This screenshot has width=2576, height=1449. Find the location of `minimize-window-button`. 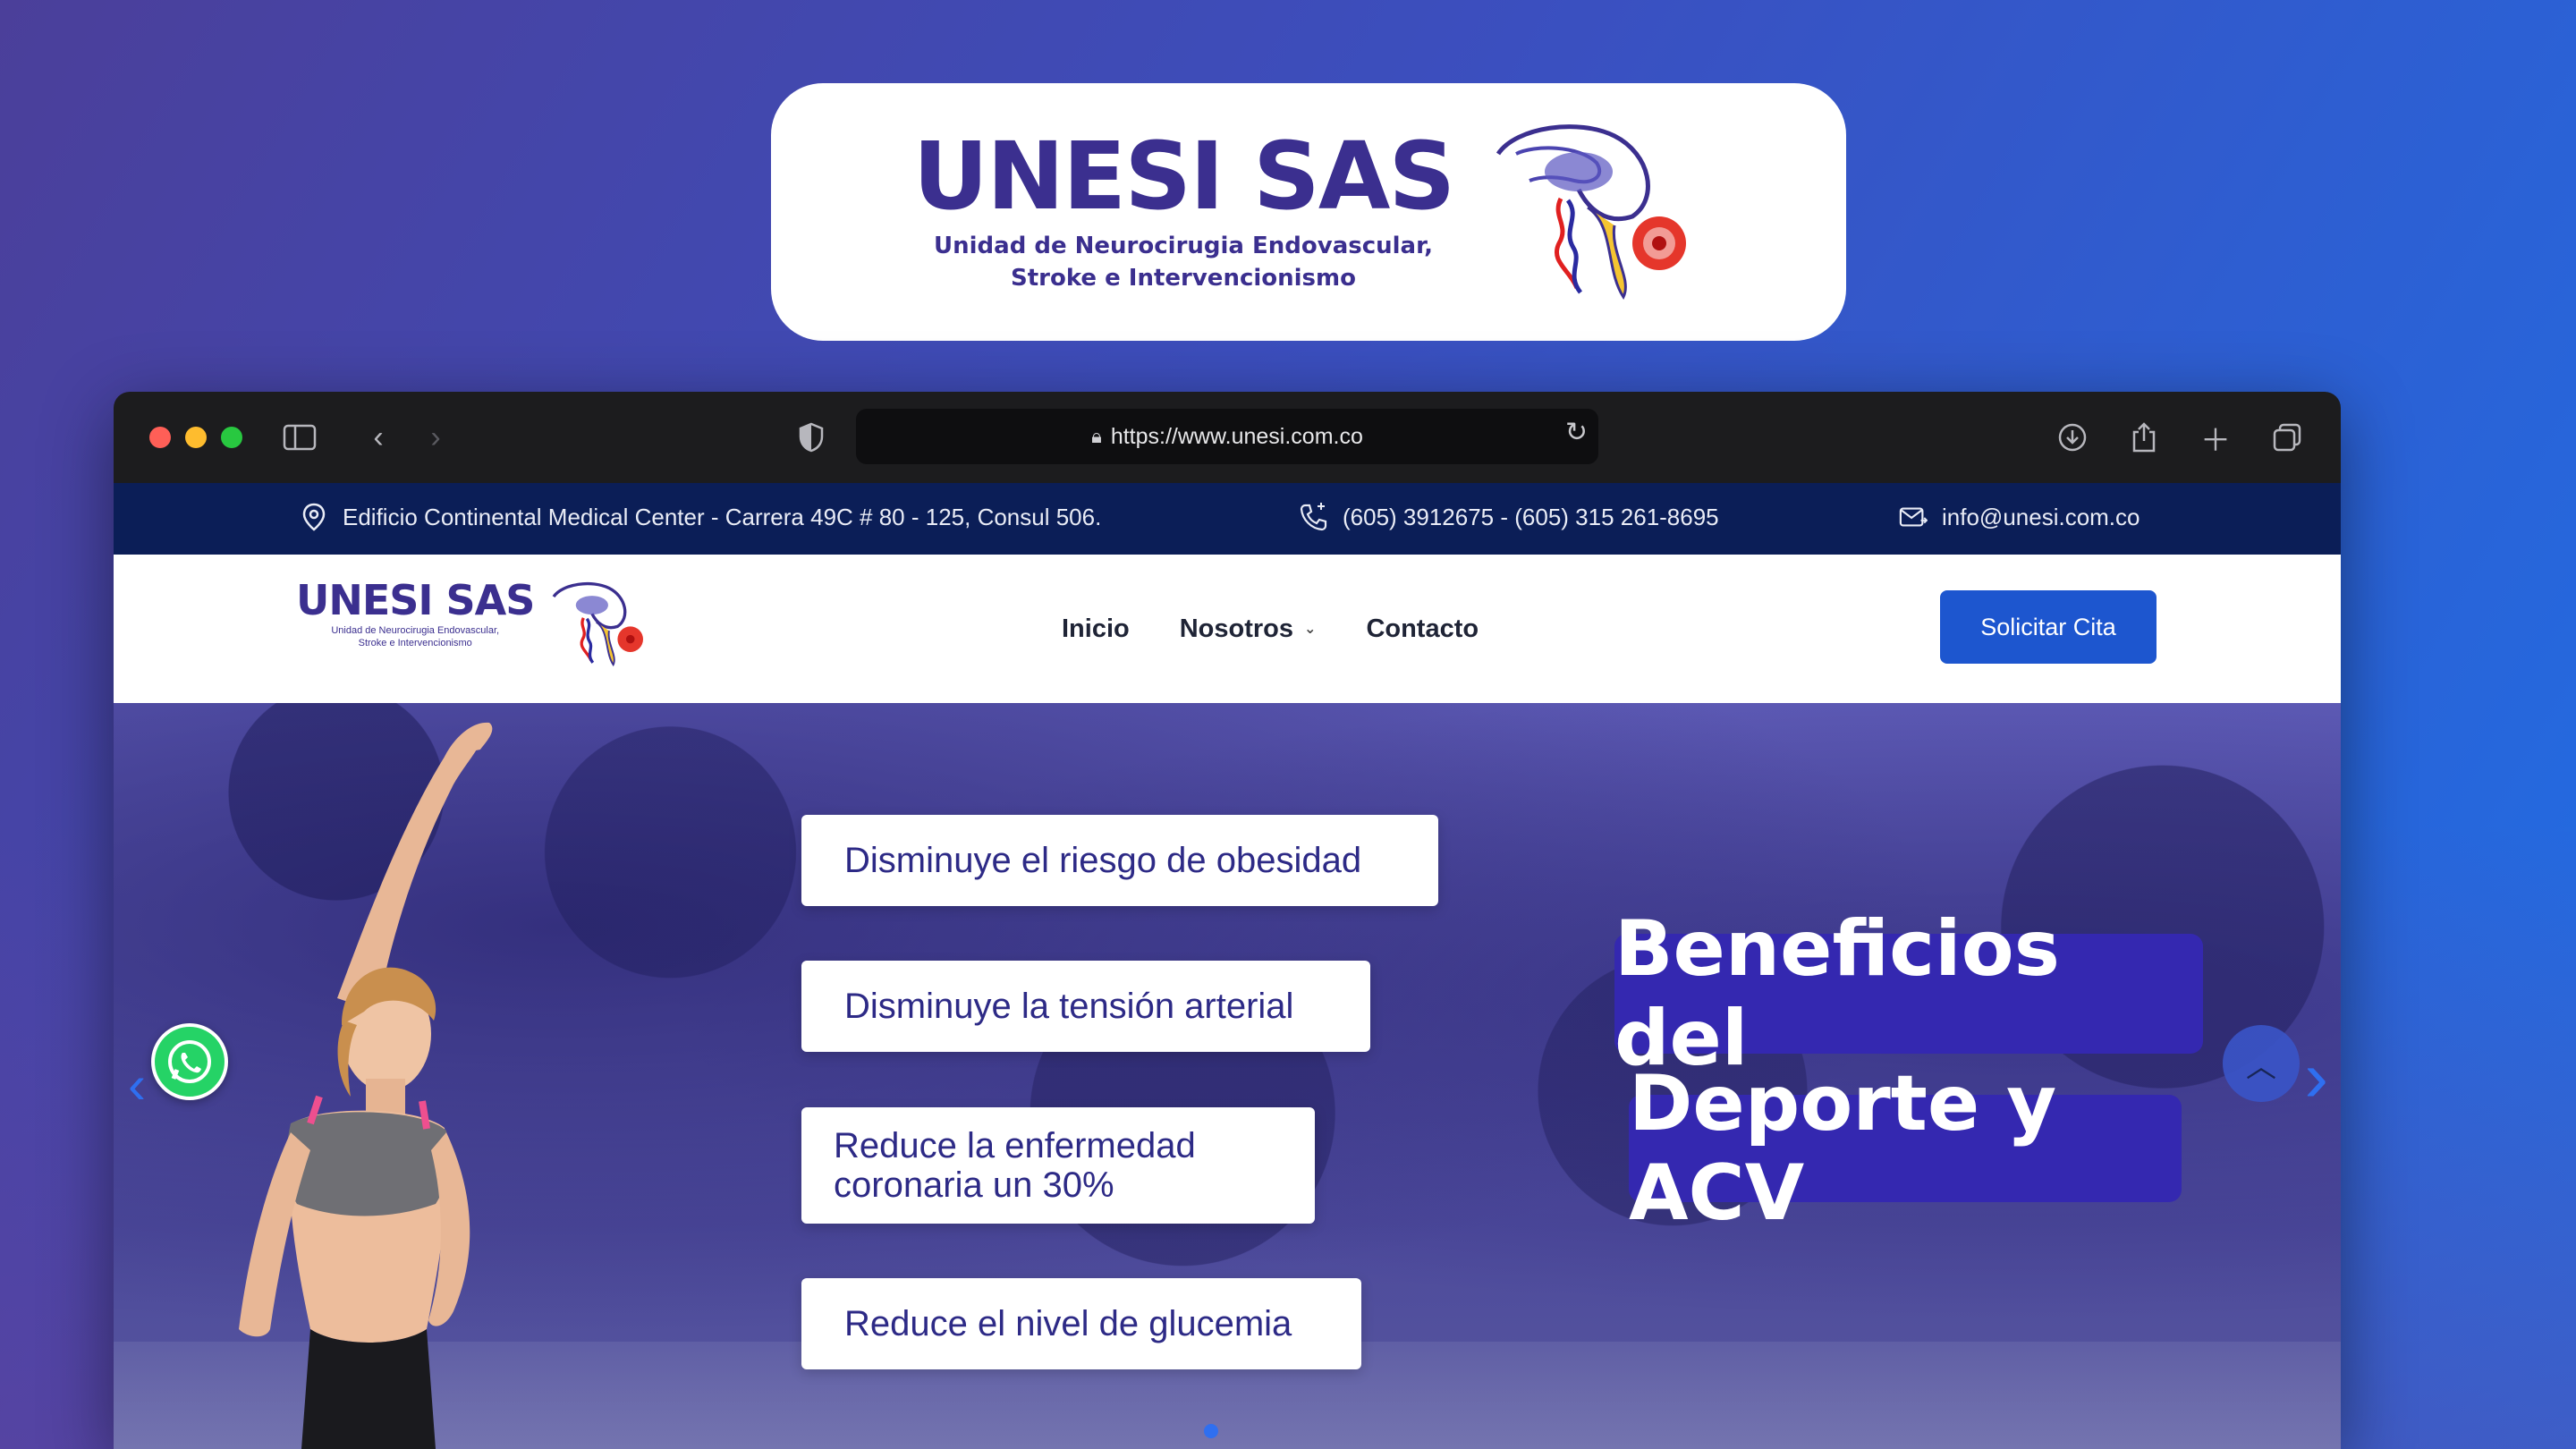

minimize-window-button is located at coordinates (196, 437).